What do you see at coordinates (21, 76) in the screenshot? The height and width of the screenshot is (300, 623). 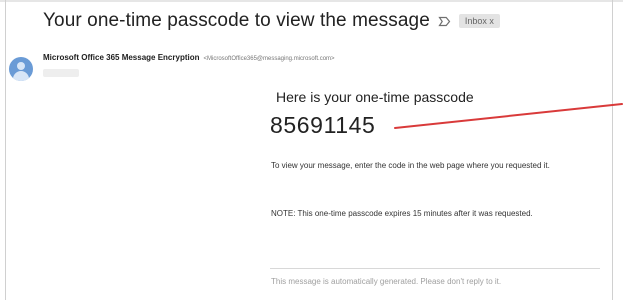 I see `avatar-body` at bounding box center [21, 76].